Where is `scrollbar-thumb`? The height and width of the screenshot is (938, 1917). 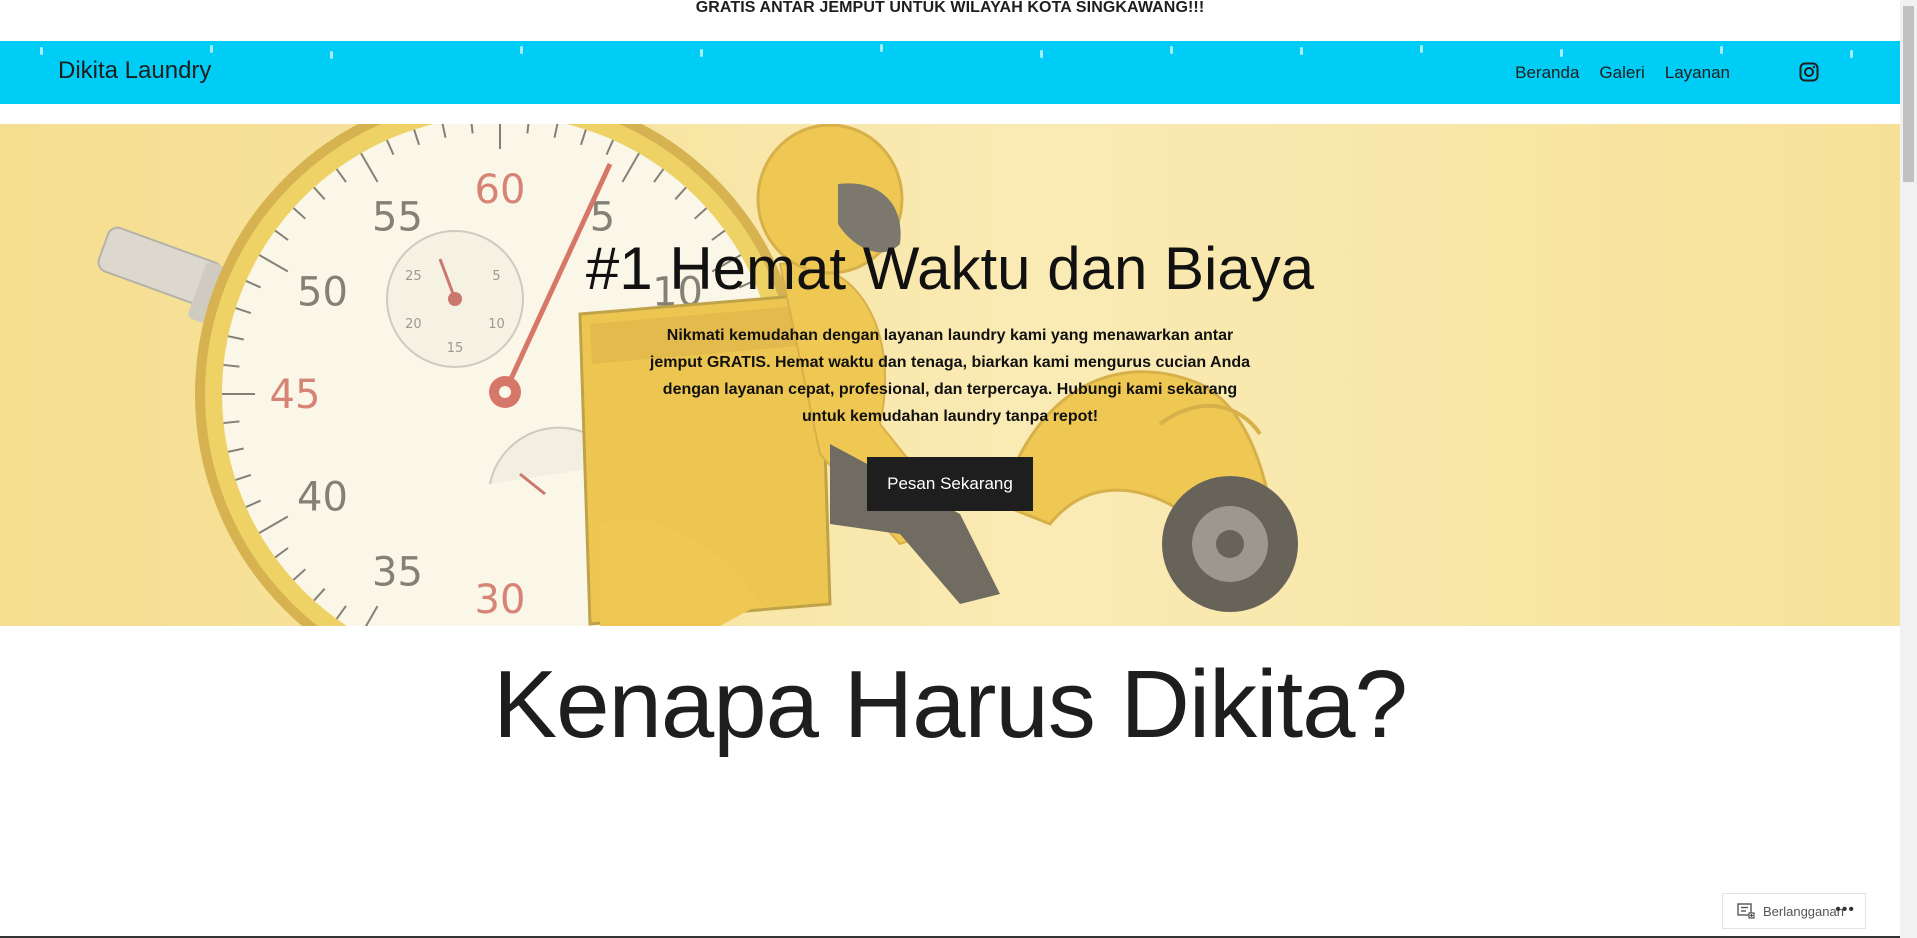
scrollbar-thumb is located at coordinates (1908, 94).